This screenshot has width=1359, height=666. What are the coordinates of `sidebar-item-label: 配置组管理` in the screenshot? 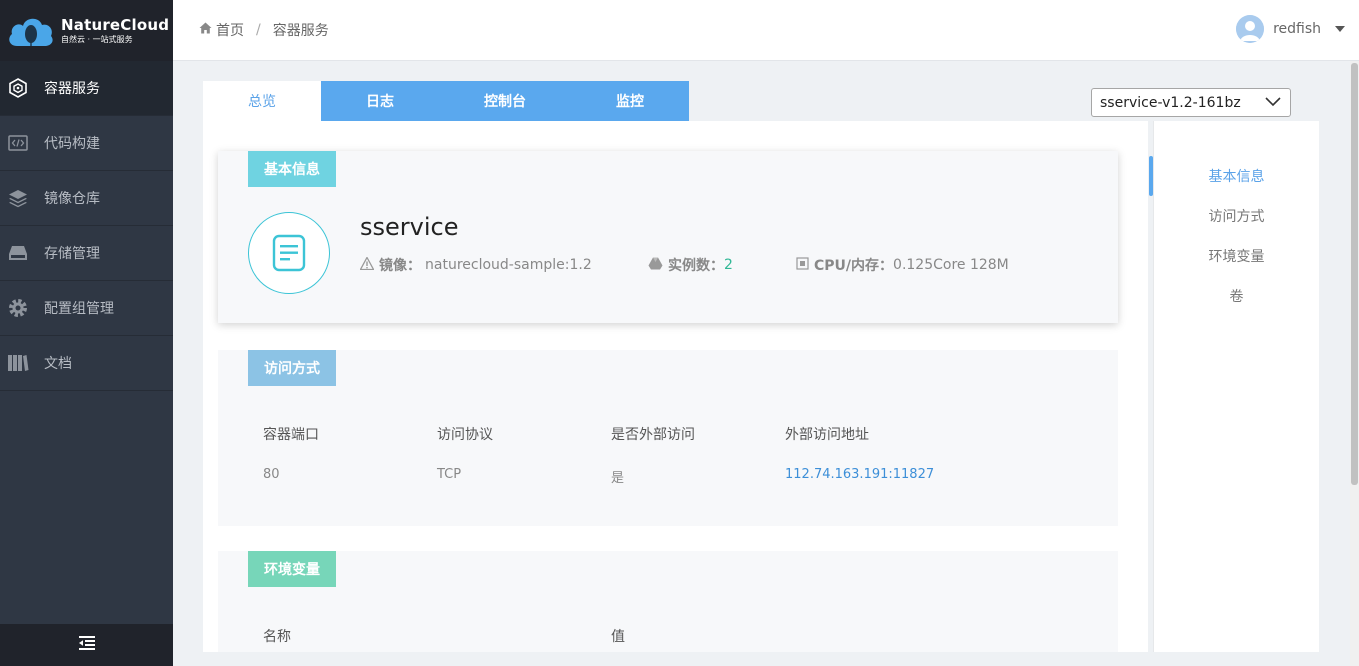 It's located at (79, 309).